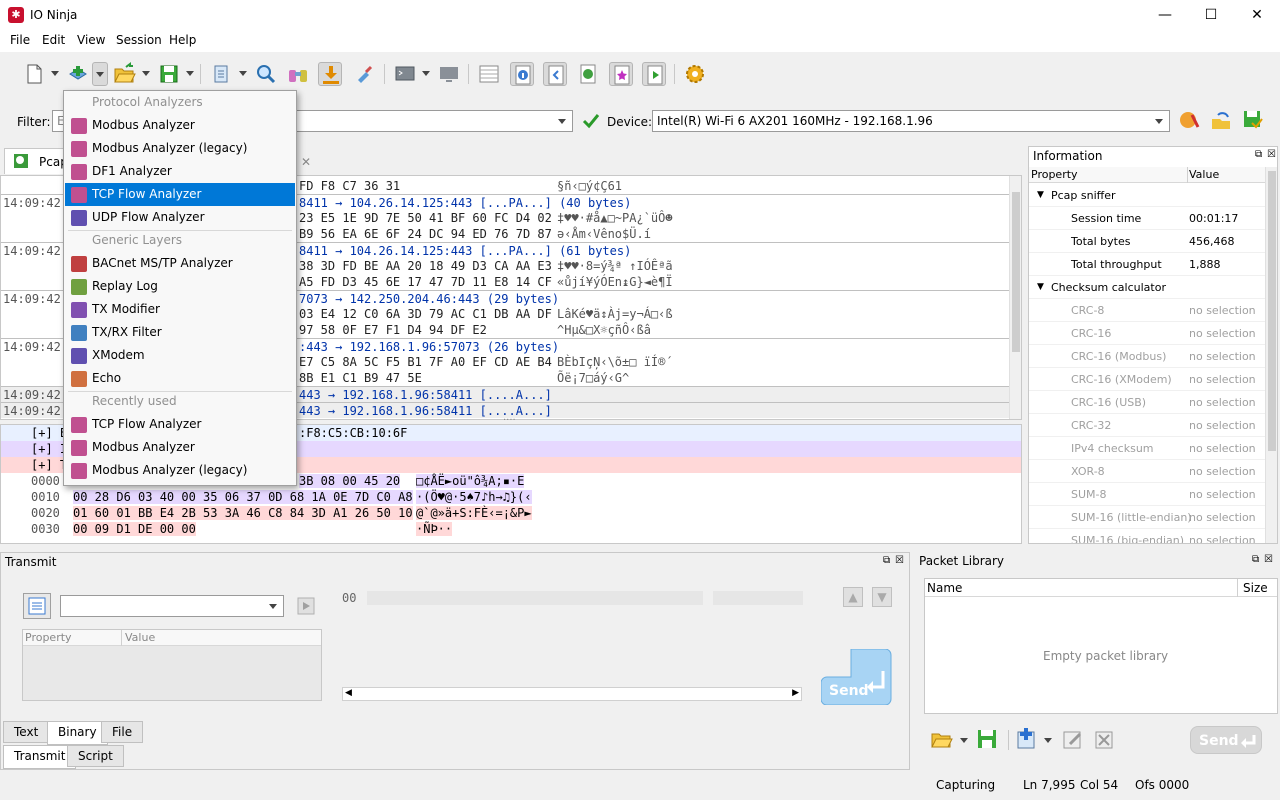 Image resolution: width=1280 pixels, height=800 pixels. What do you see at coordinates (40, 757) in the screenshot?
I see `tab-transmit: Transmit` at bounding box center [40, 757].